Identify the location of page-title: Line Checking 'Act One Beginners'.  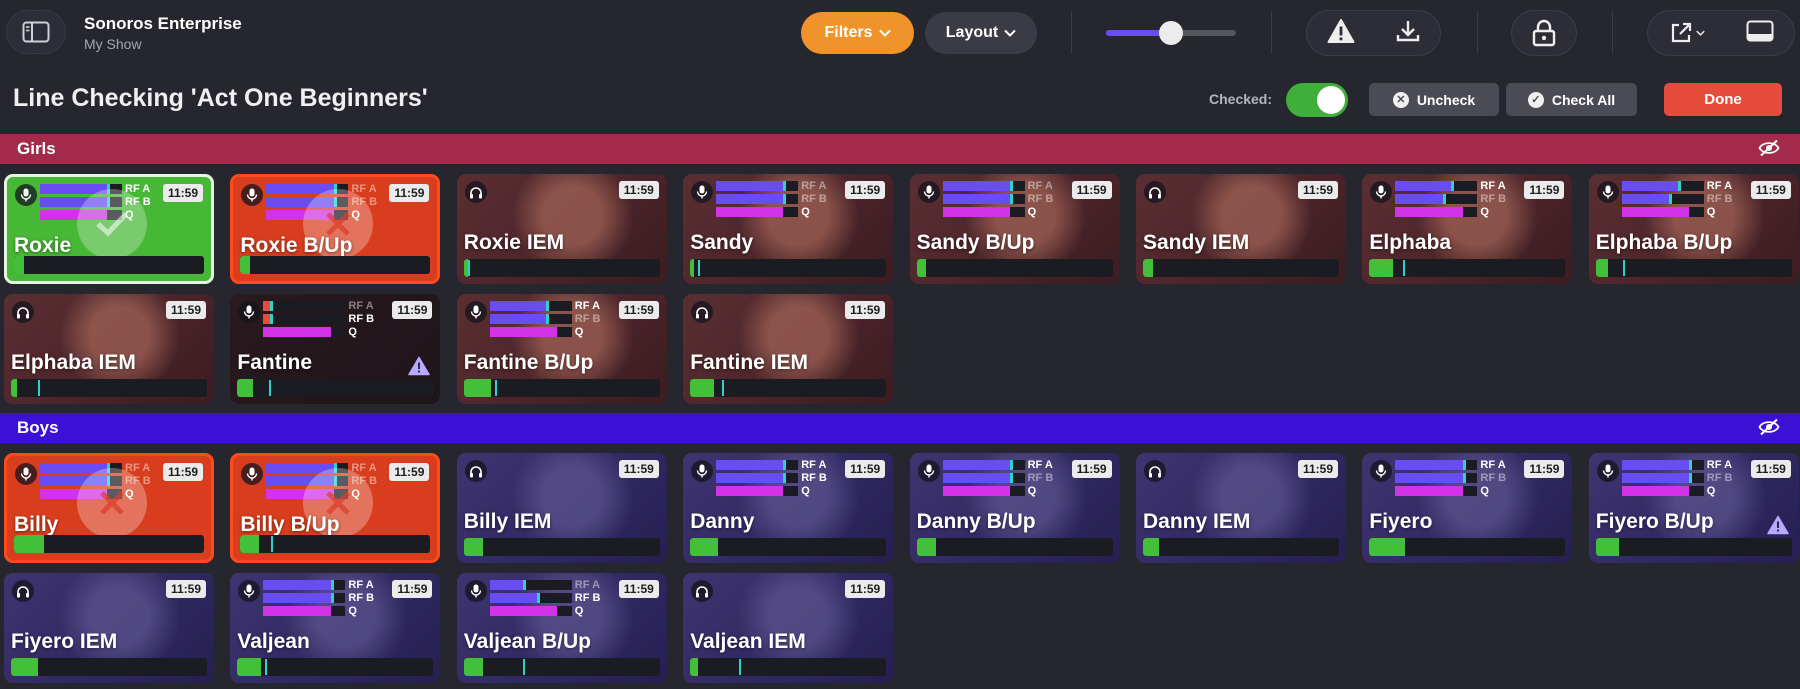
(220, 98).